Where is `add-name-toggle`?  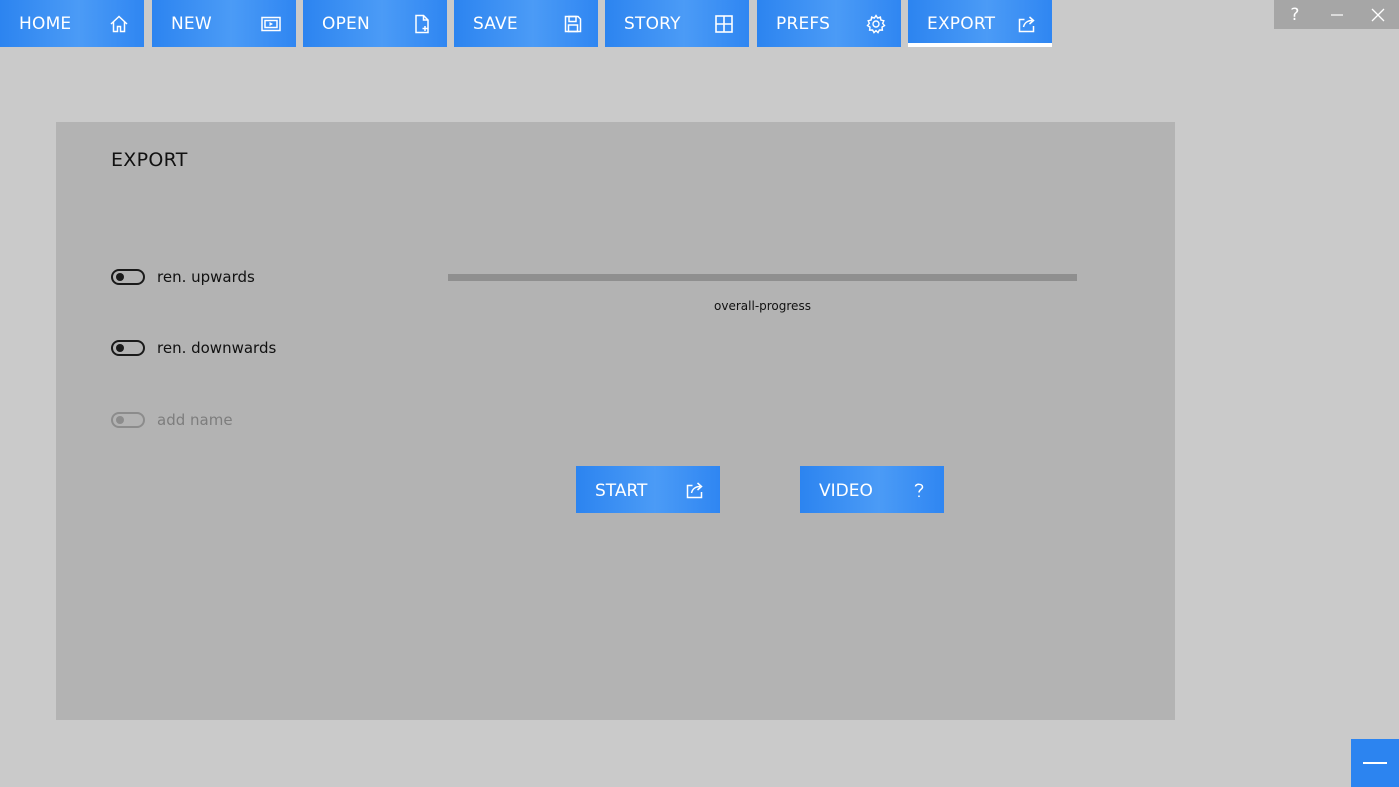
add-name-toggle is located at coordinates (128, 420).